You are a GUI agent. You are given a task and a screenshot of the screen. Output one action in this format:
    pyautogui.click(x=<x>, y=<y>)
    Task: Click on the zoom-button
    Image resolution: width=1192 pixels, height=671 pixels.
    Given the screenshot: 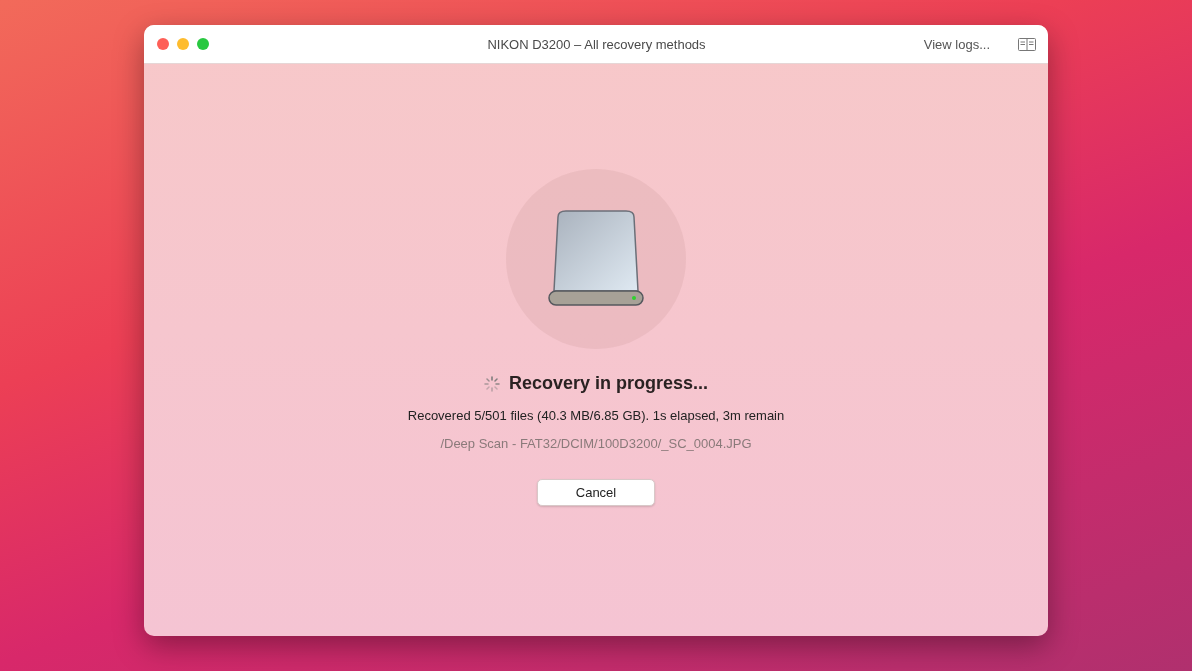 What is the action you would take?
    pyautogui.click(x=203, y=44)
    